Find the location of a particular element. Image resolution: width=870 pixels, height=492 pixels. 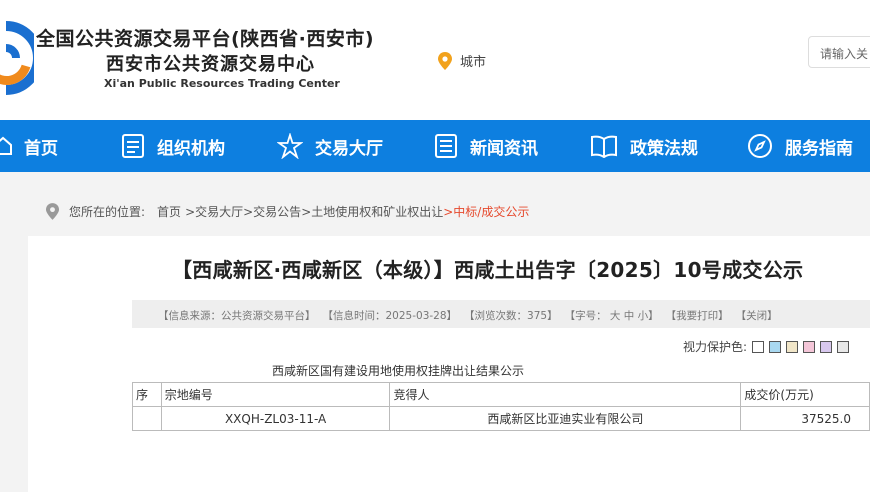

table-row: XXQH-ZL03-11-A 西咸新区比亚迪实业有限公司 37525.0 is located at coordinates (501, 418).